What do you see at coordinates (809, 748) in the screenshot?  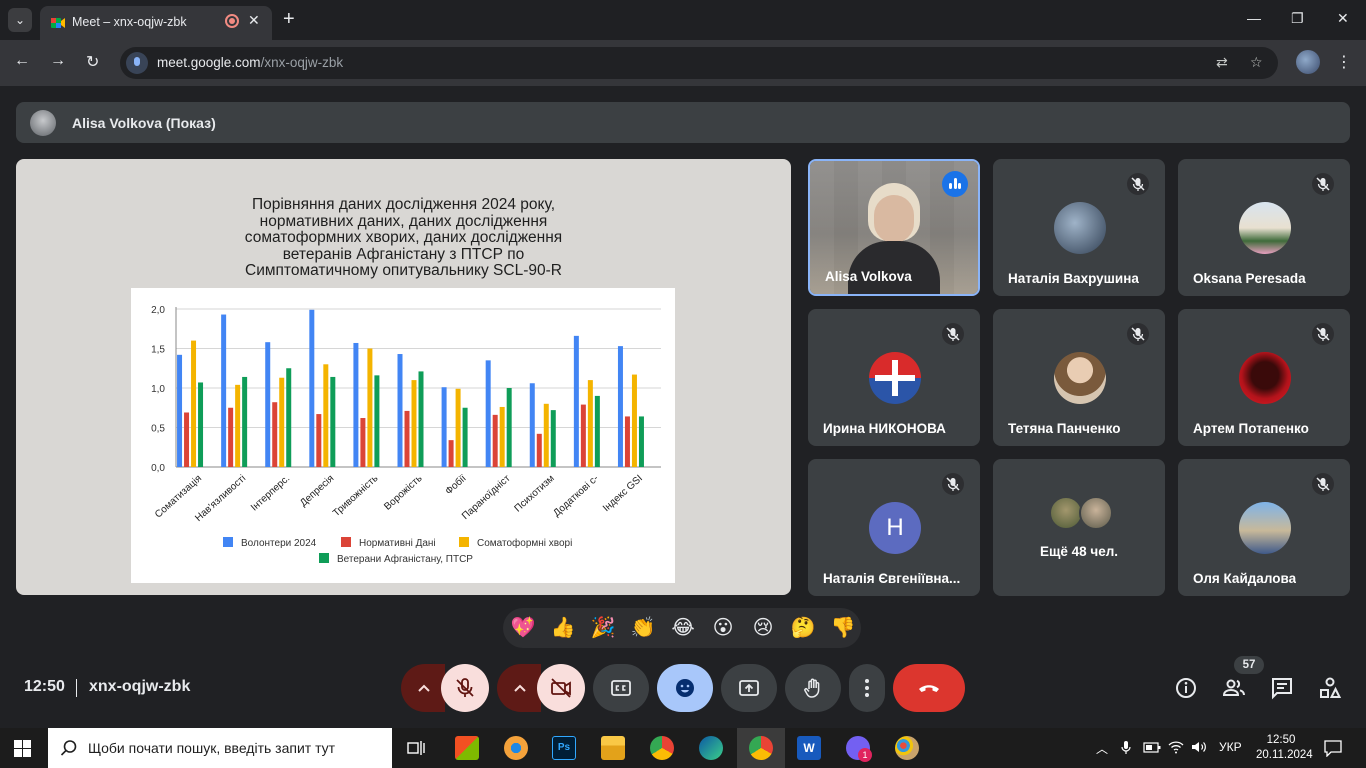 I see `word-icon: W` at bounding box center [809, 748].